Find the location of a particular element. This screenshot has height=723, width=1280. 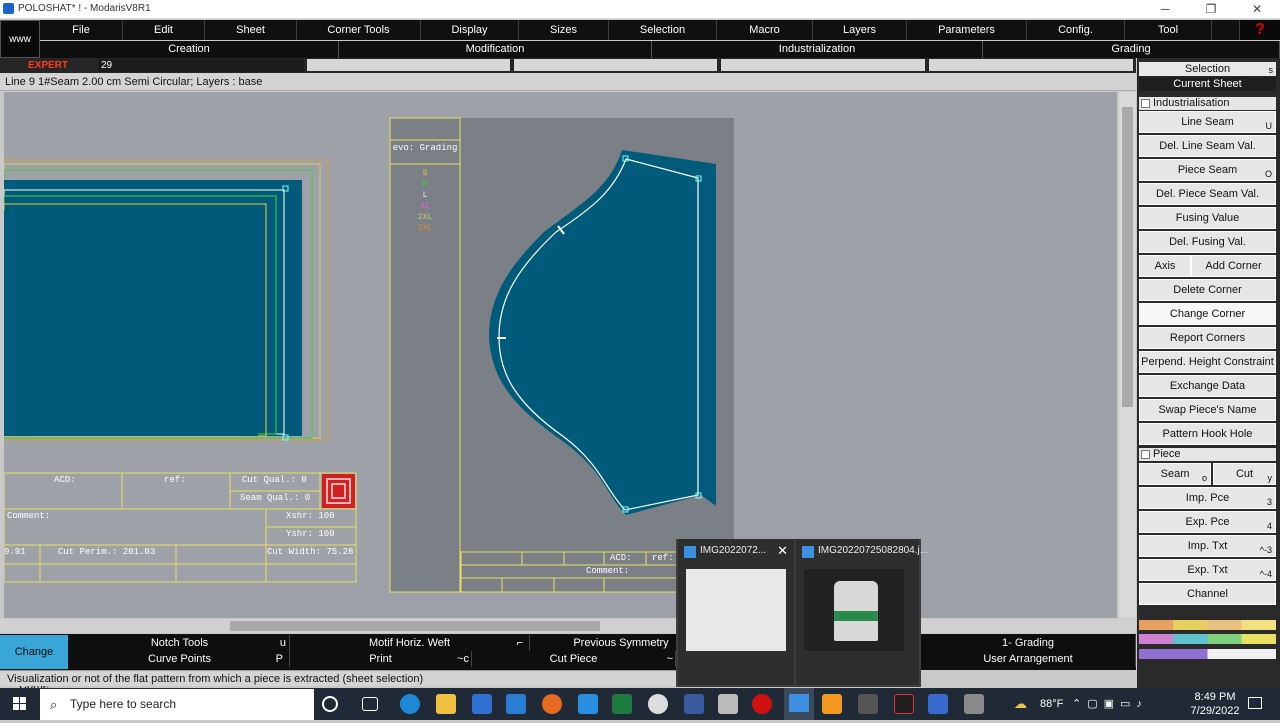

cut-piece-button: Cut Piece ~ is located at coordinates (574, 659).